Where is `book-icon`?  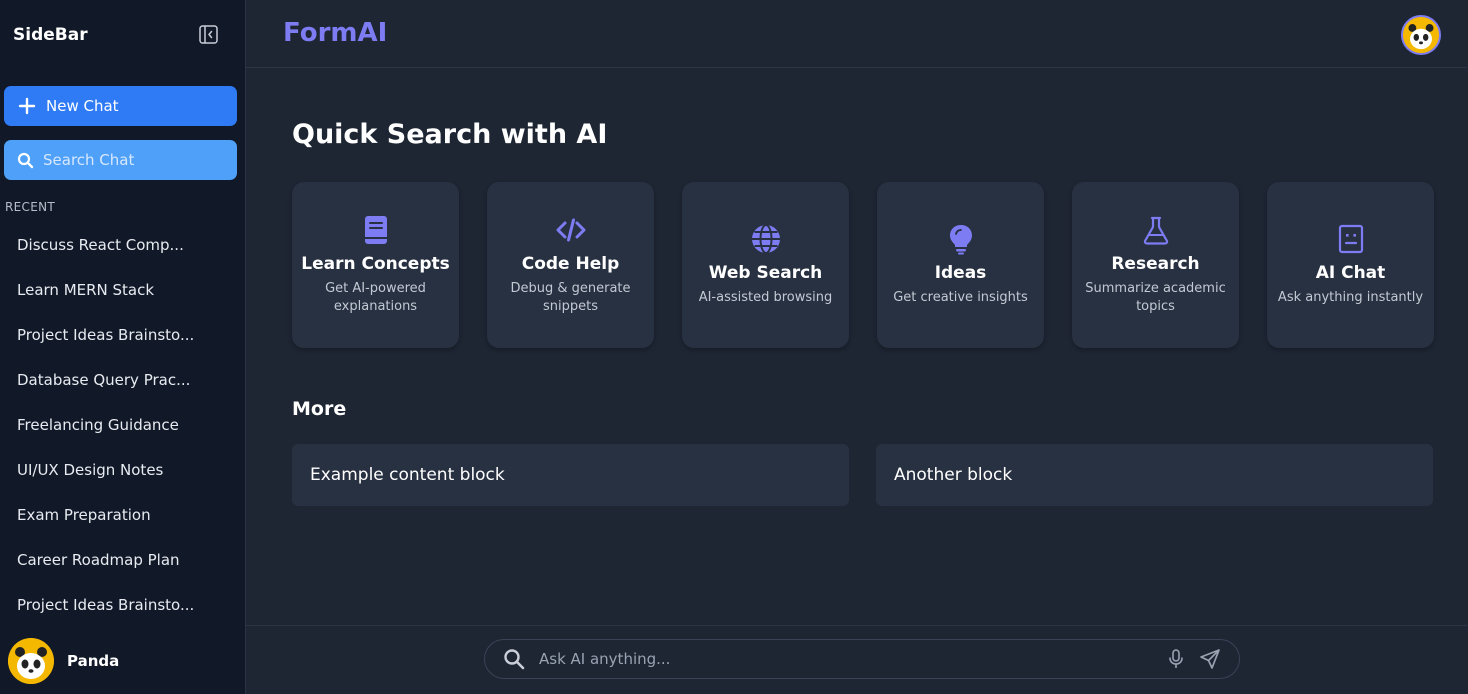 book-icon is located at coordinates (375, 230).